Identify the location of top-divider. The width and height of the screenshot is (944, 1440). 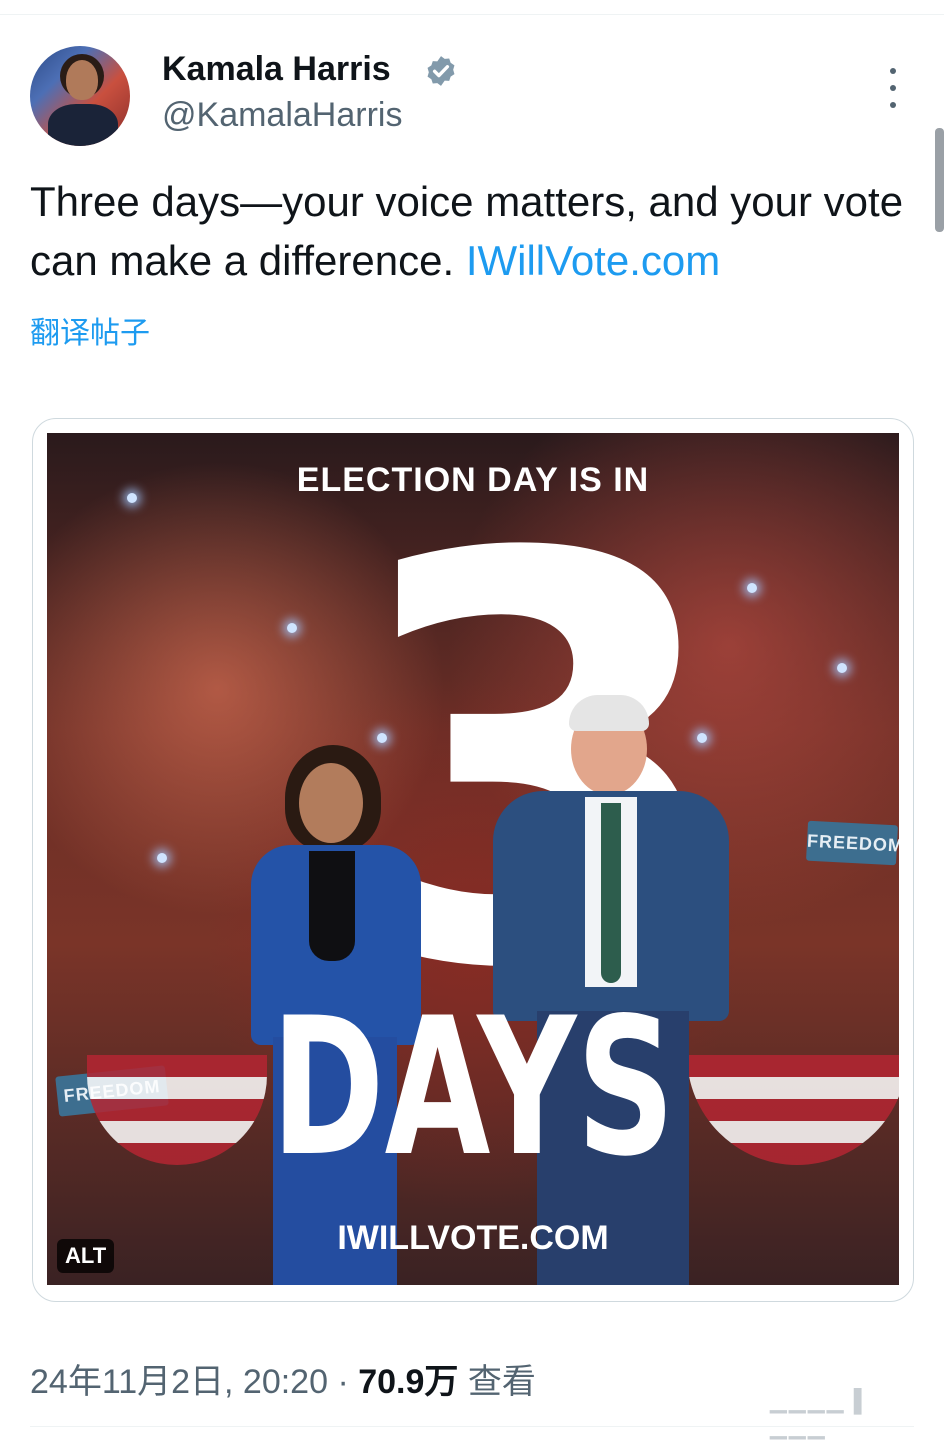
(472, 14).